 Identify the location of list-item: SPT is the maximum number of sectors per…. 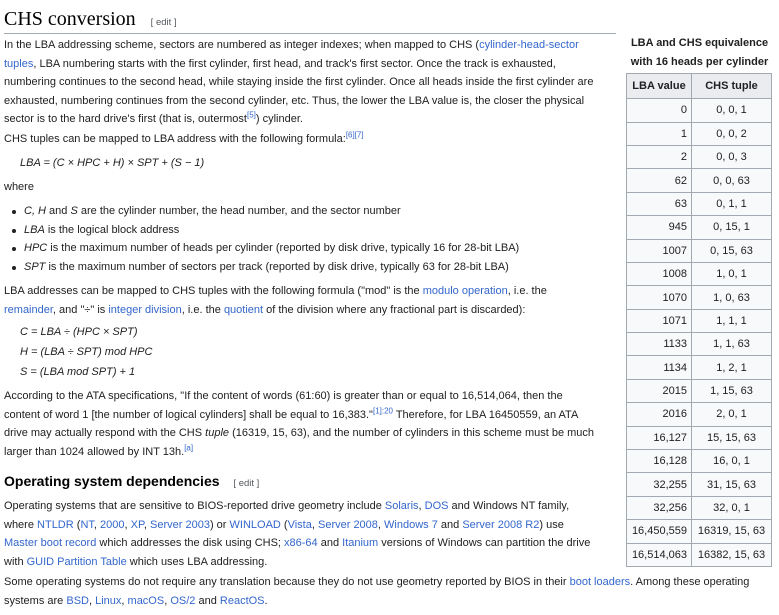
(297, 267).